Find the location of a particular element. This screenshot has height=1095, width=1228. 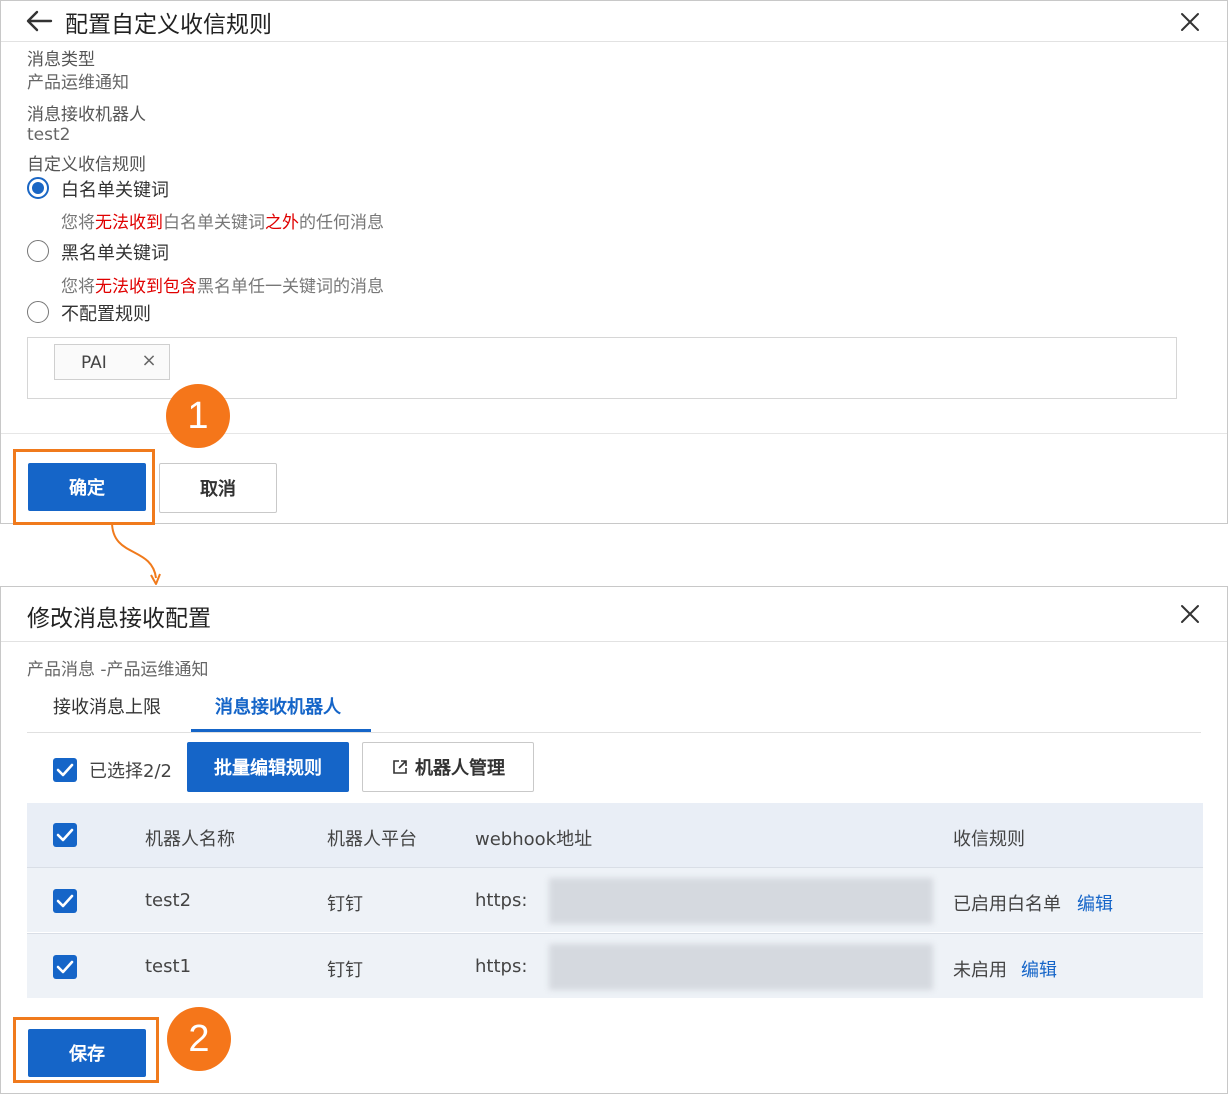

col-robot-name: 机器人名称 is located at coordinates (190, 839).